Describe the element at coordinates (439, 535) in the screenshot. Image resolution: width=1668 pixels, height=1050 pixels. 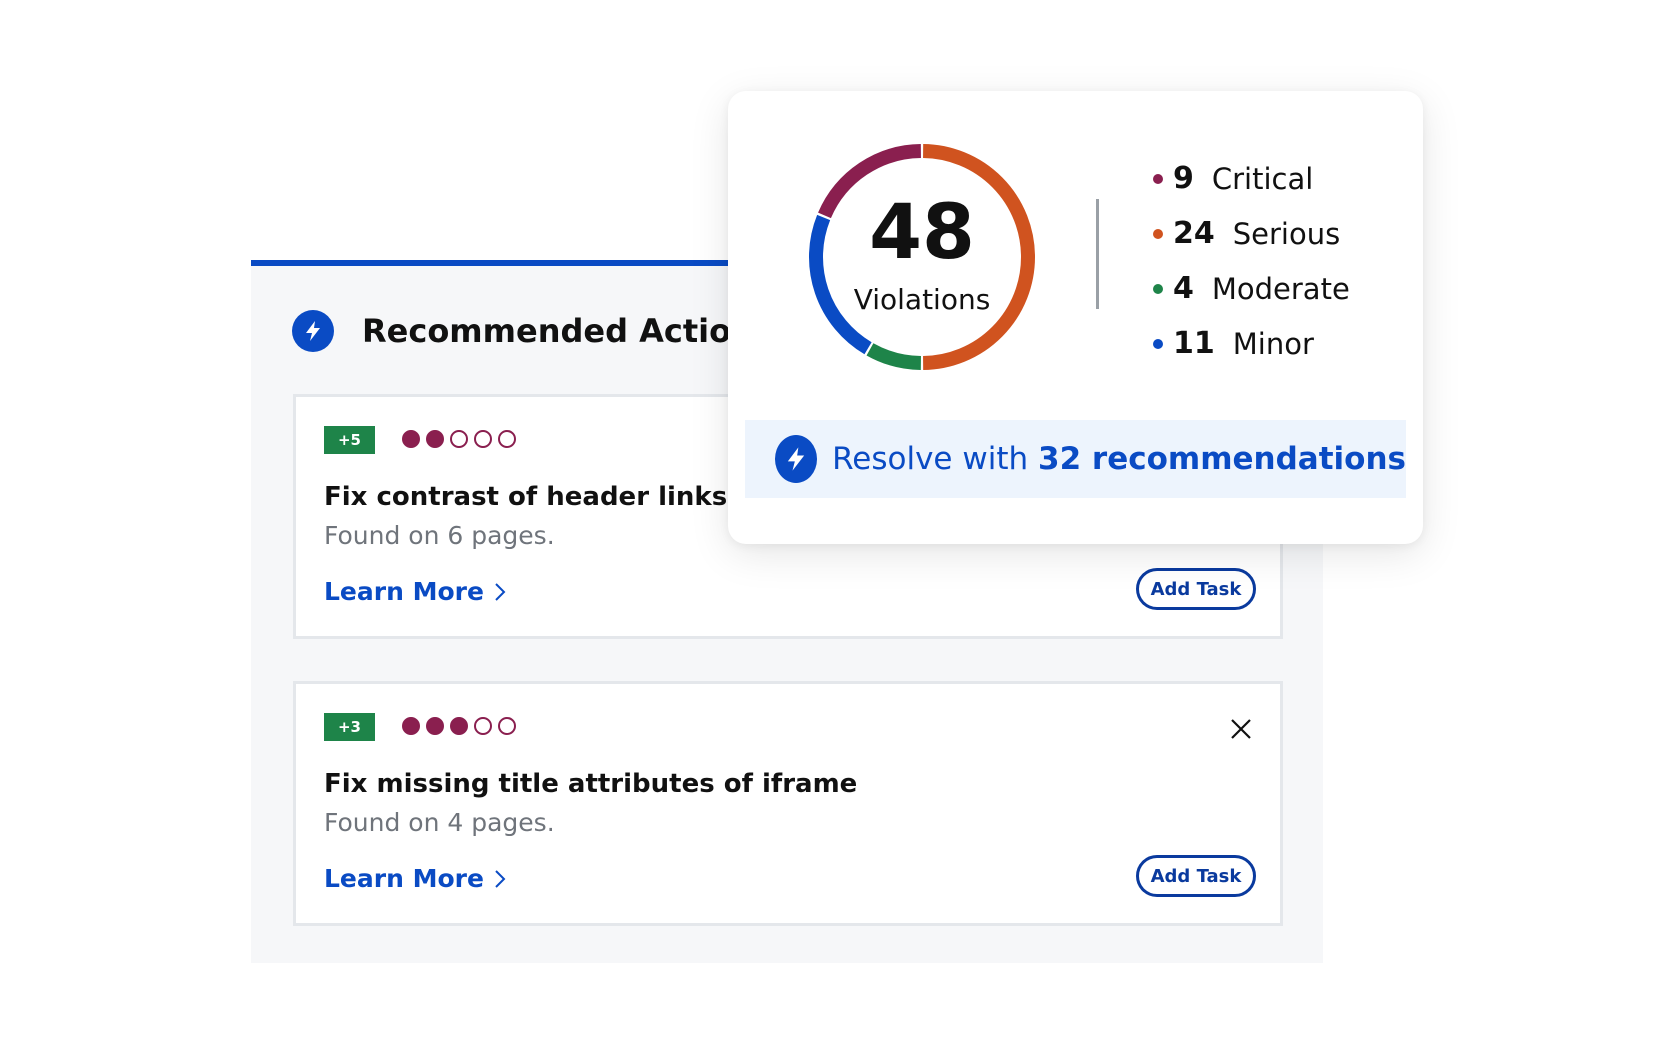
I see `recommendation-pages-count: Found on 6 pages.` at that location.